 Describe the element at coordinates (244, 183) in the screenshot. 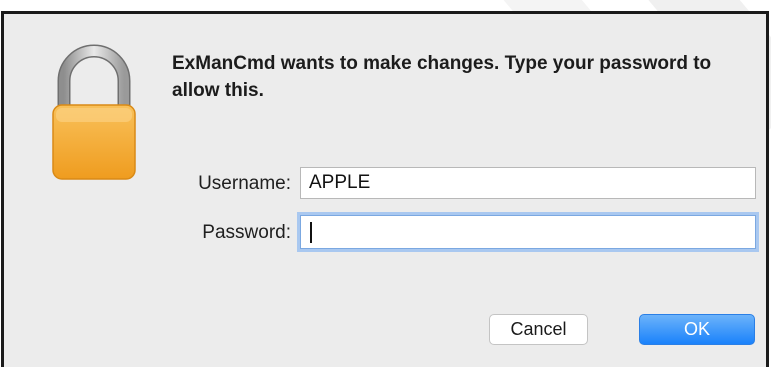

I see `username-label: Username:` at that location.